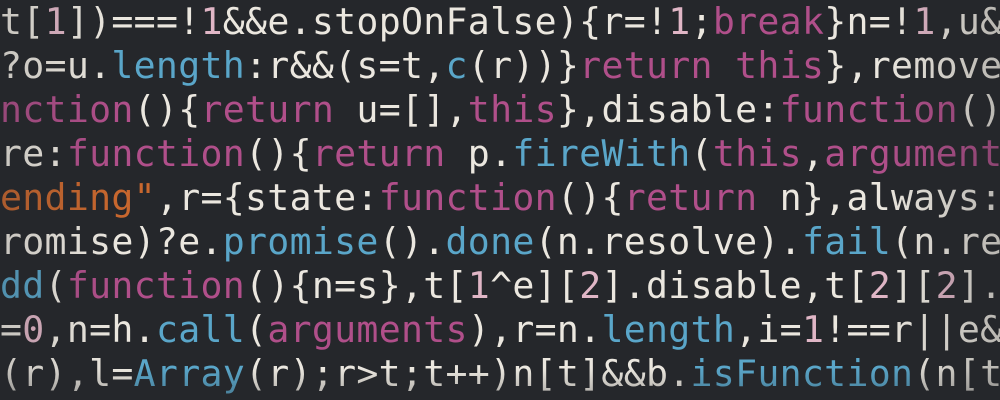 This screenshot has height=400, width=1000. I want to click on code-token: t[, so click(22, 21).